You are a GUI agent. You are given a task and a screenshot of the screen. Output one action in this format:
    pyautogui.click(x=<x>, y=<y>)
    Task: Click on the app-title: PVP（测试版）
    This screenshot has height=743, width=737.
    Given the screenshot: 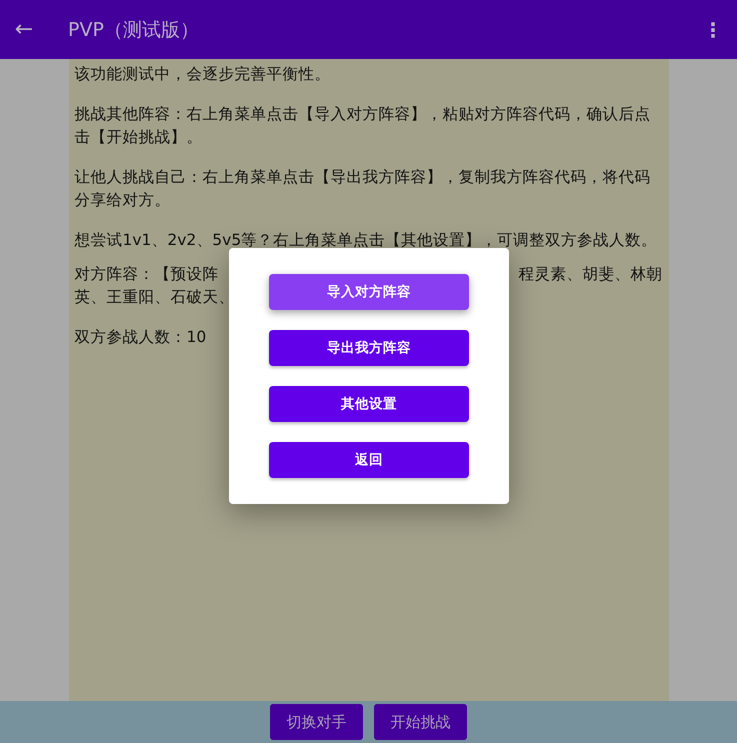 What is the action you would take?
    pyautogui.click(x=133, y=30)
    